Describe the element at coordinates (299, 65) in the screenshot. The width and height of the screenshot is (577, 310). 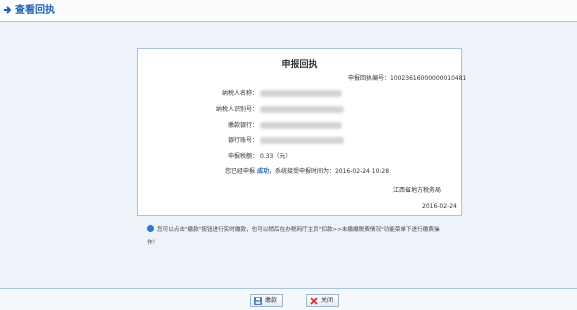
I see `receipt-title: 申报回执` at that location.